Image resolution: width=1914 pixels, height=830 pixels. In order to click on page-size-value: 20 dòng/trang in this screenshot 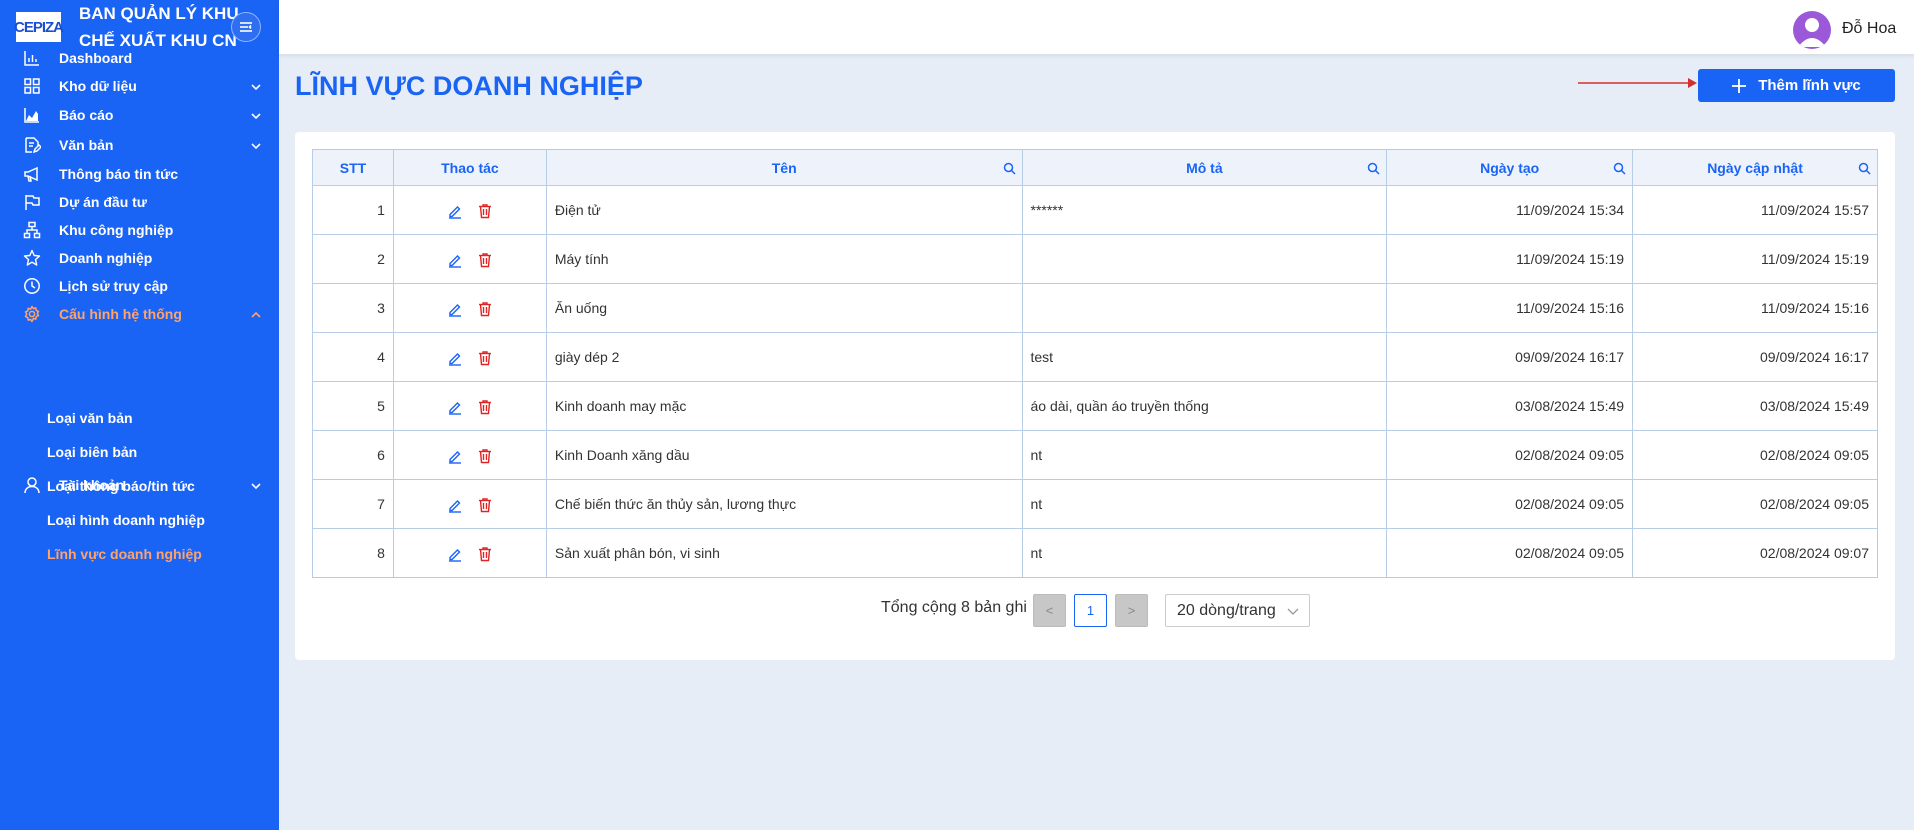, I will do `click(1226, 610)`.